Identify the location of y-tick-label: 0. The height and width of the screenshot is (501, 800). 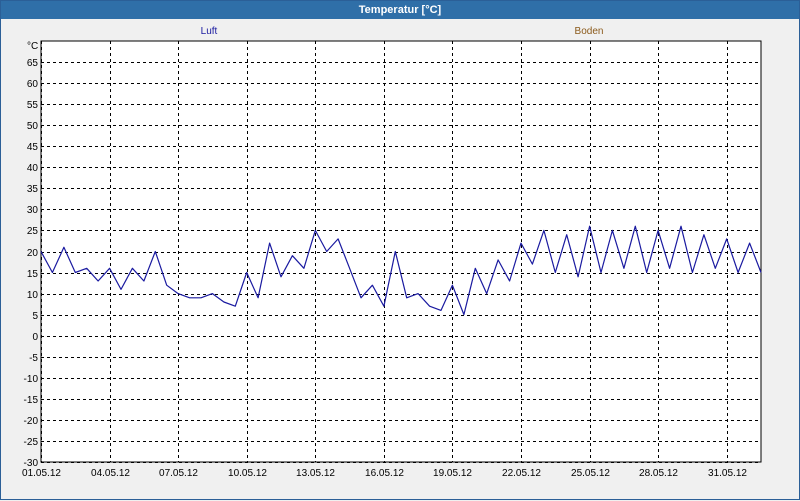
(35, 337).